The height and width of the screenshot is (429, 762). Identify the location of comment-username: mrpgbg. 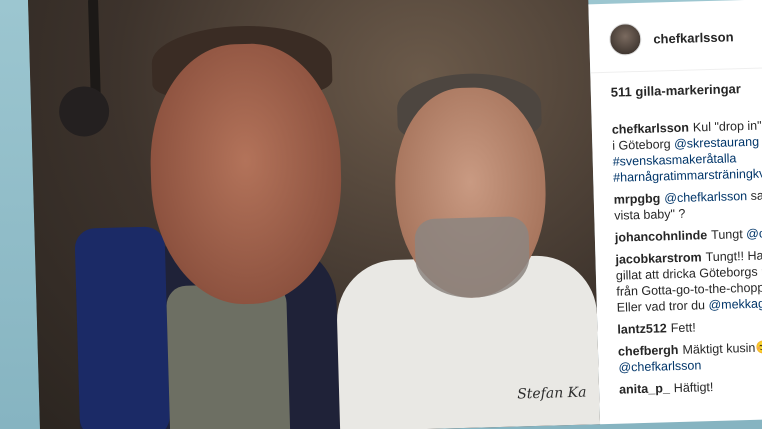
(637, 198).